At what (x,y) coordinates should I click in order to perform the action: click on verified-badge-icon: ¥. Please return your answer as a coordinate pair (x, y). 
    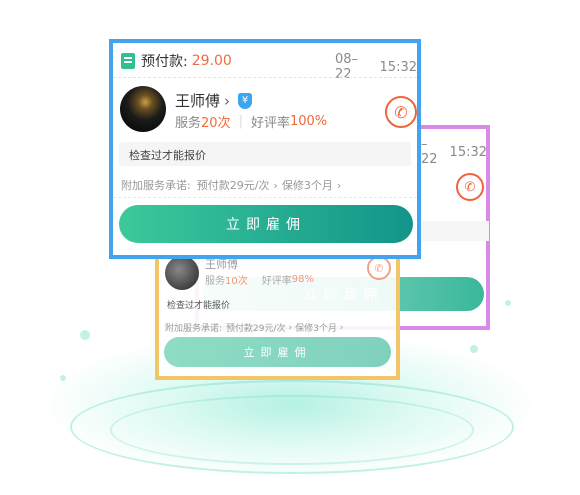
    Looking at the image, I should click on (245, 100).